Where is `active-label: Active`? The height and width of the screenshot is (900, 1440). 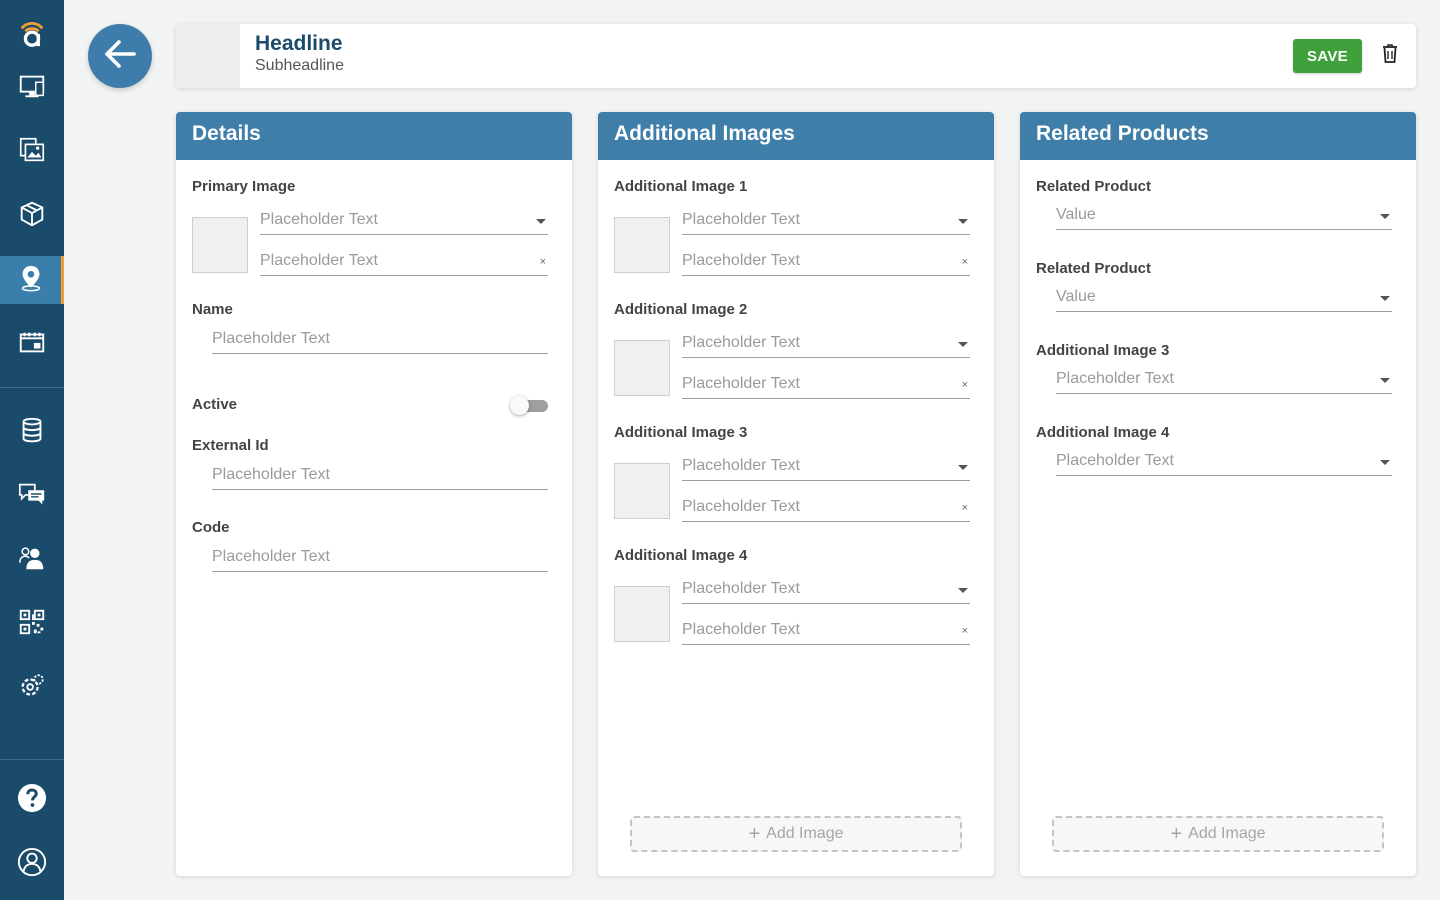 active-label: Active is located at coordinates (215, 404).